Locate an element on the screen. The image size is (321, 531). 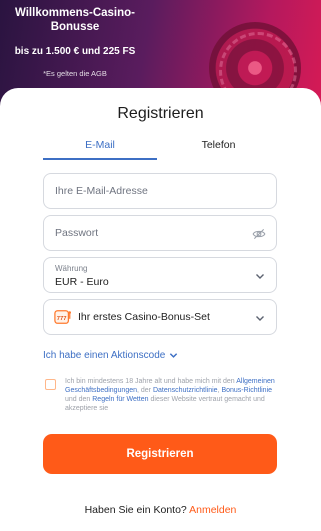
login-link: Anmelden is located at coordinates (212, 510).